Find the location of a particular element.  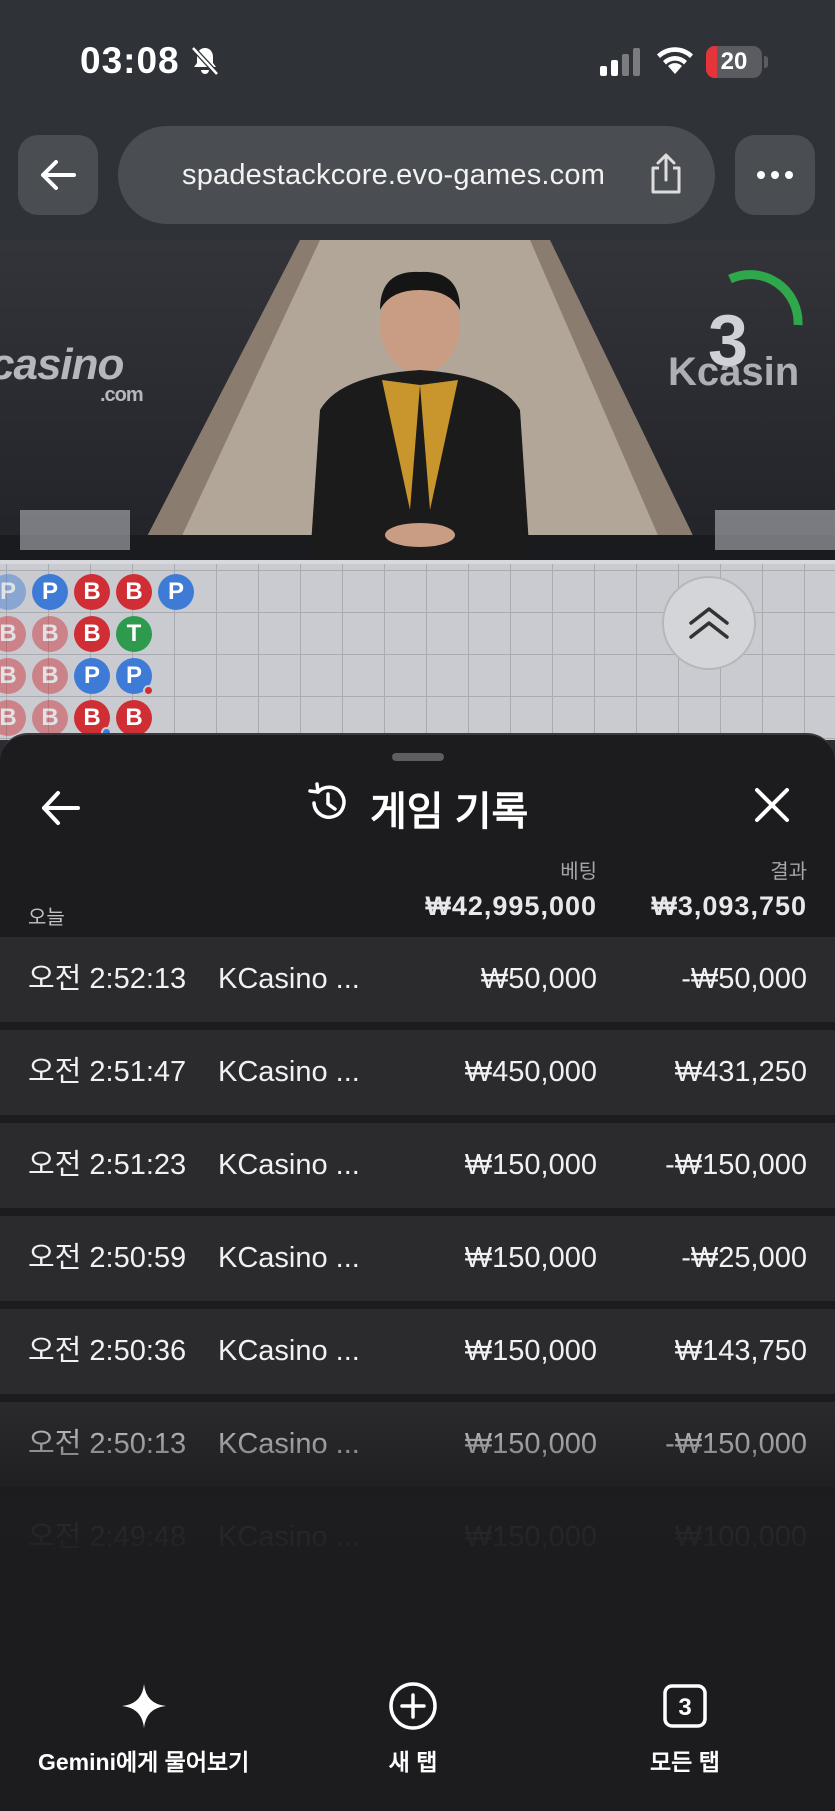

url-text: spadestackcore.evo-games.com is located at coordinates (394, 174).